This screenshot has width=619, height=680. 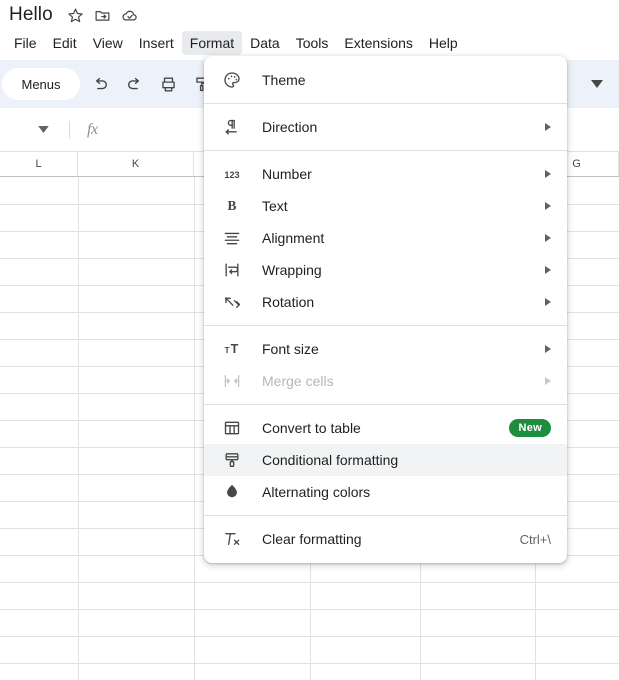 What do you see at coordinates (385, 539) in the screenshot?
I see `menu-item-clear-formatting: Clear formatting Ctrl+\` at bounding box center [385, 539].